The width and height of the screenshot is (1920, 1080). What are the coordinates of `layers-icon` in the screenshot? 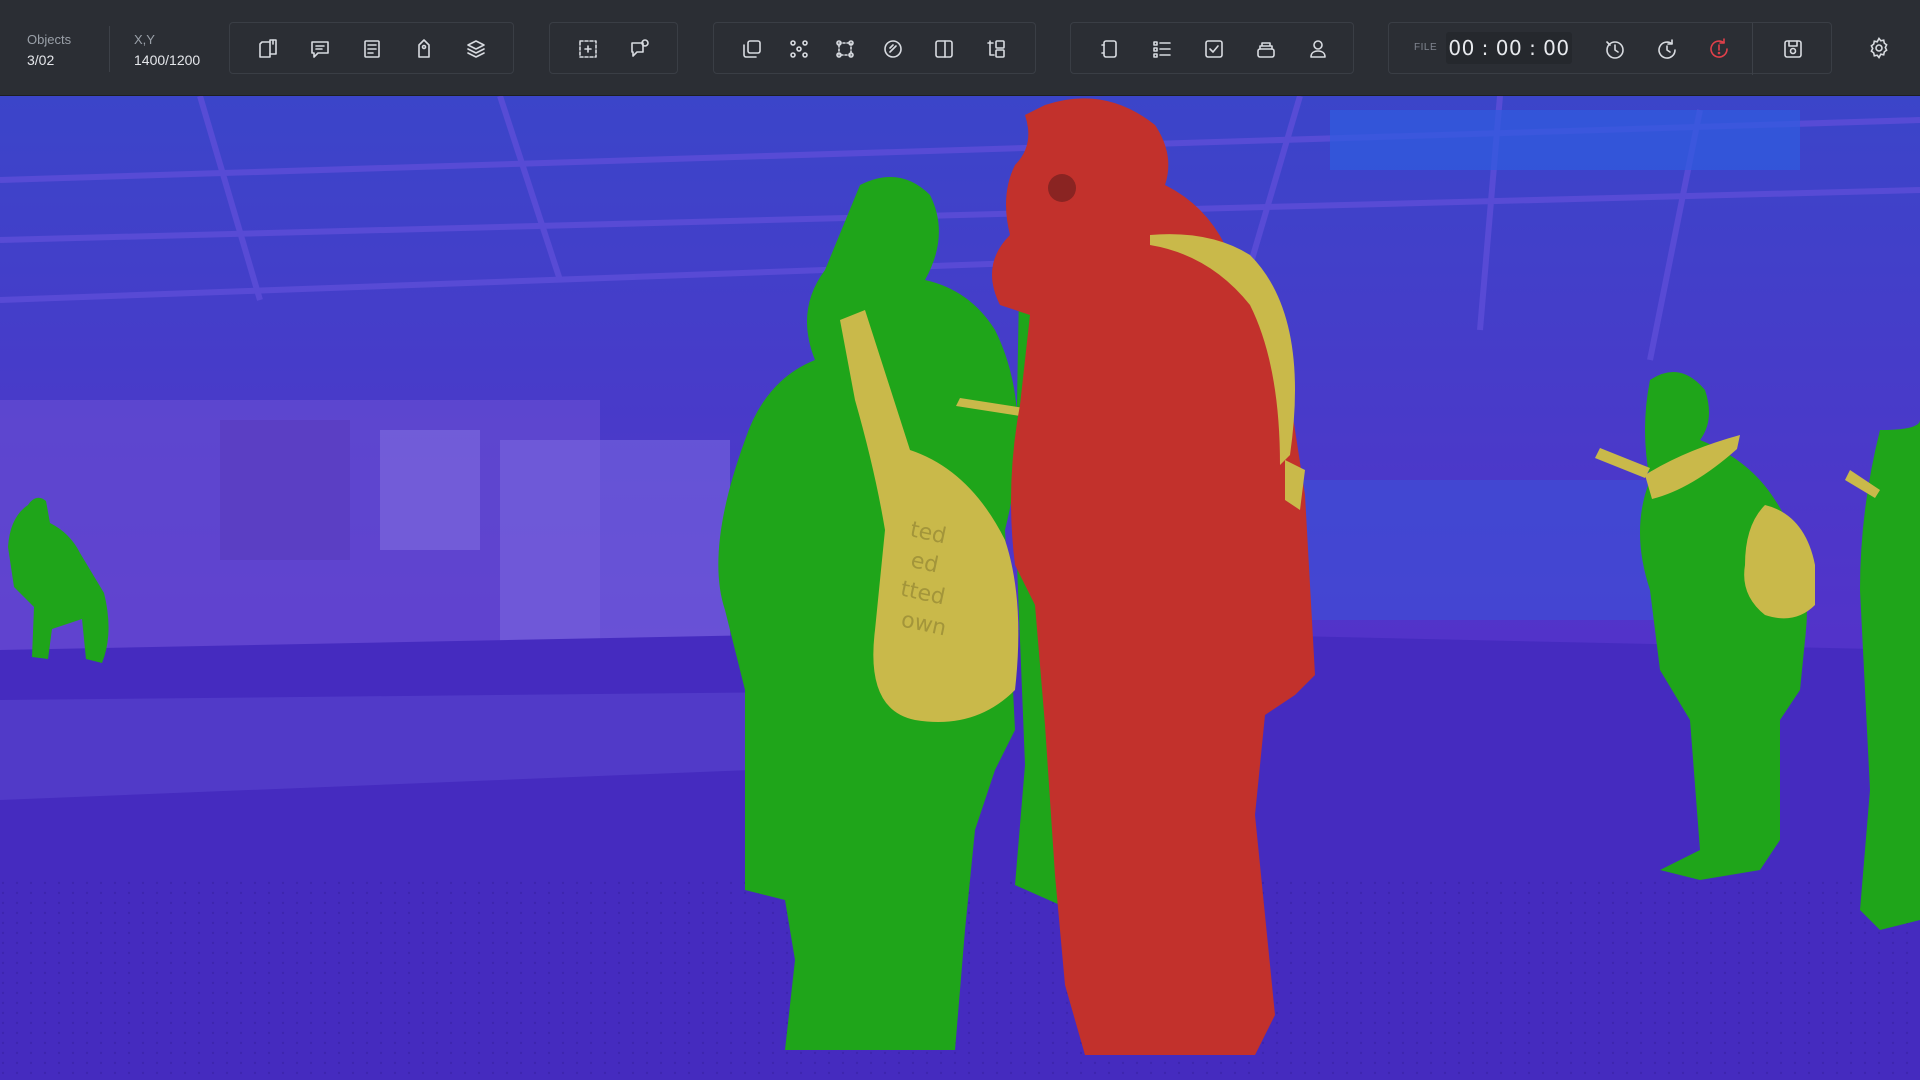 It's located at (476, 49).